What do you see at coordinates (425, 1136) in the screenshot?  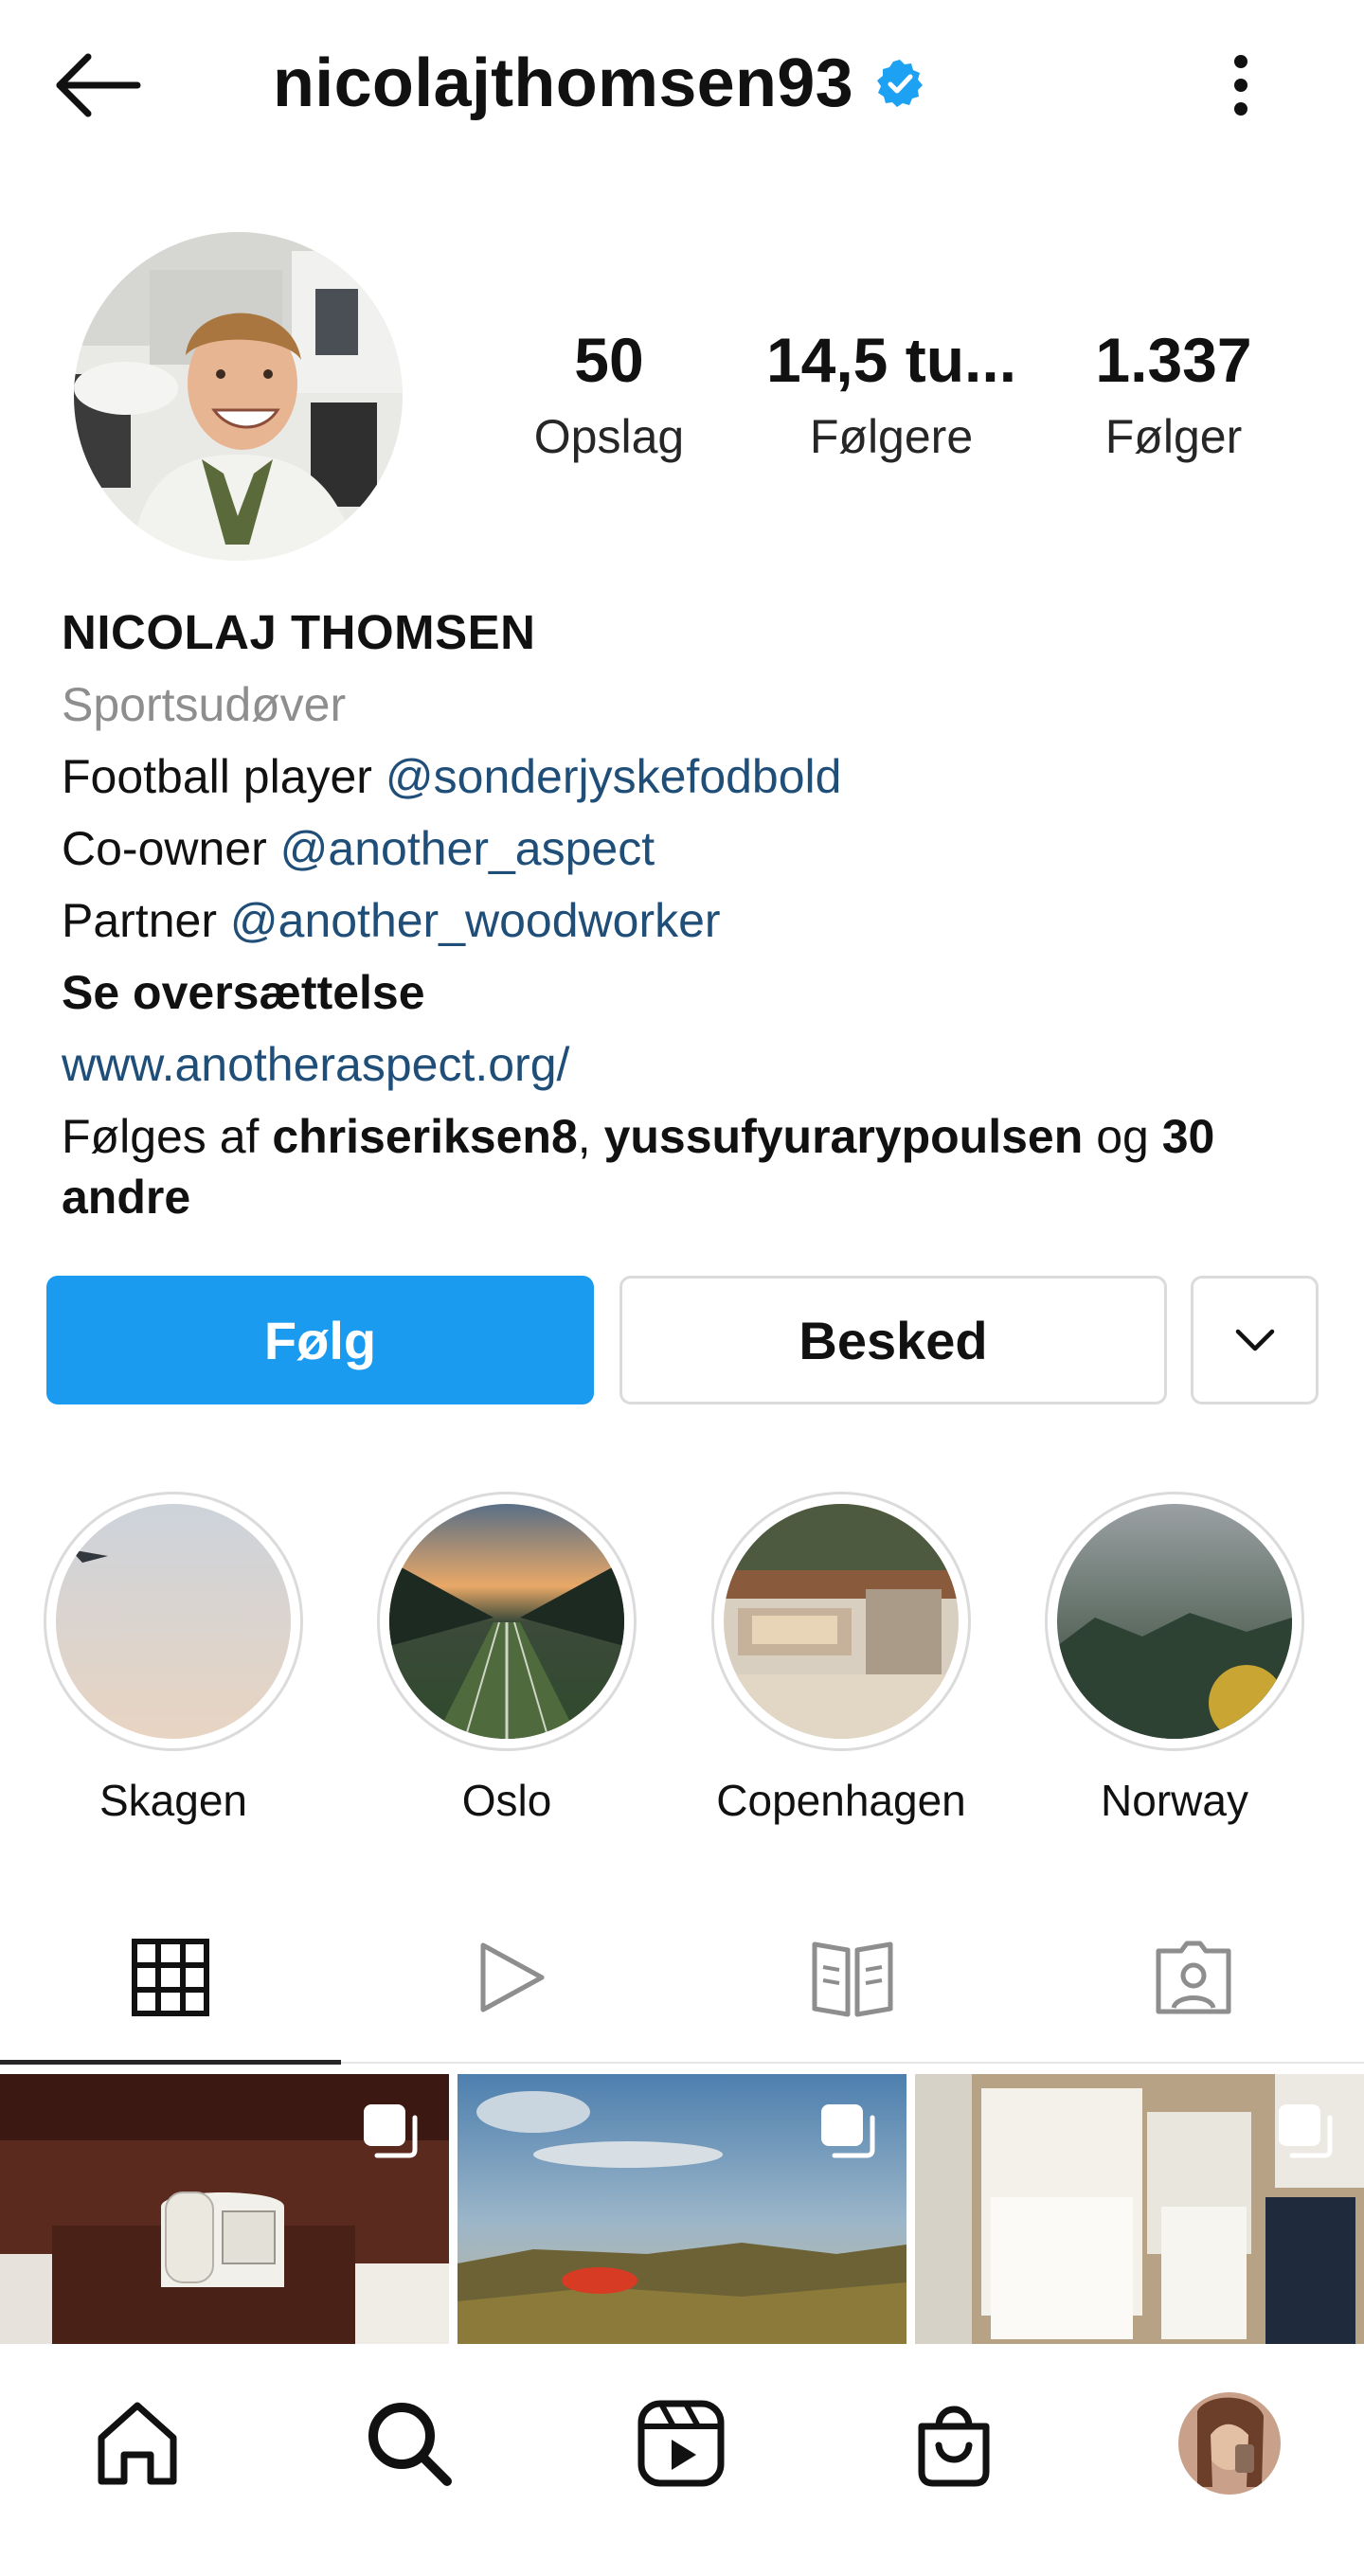 I see `followed-by-user: chriseriksen8` at bounding box center [425, 1136].